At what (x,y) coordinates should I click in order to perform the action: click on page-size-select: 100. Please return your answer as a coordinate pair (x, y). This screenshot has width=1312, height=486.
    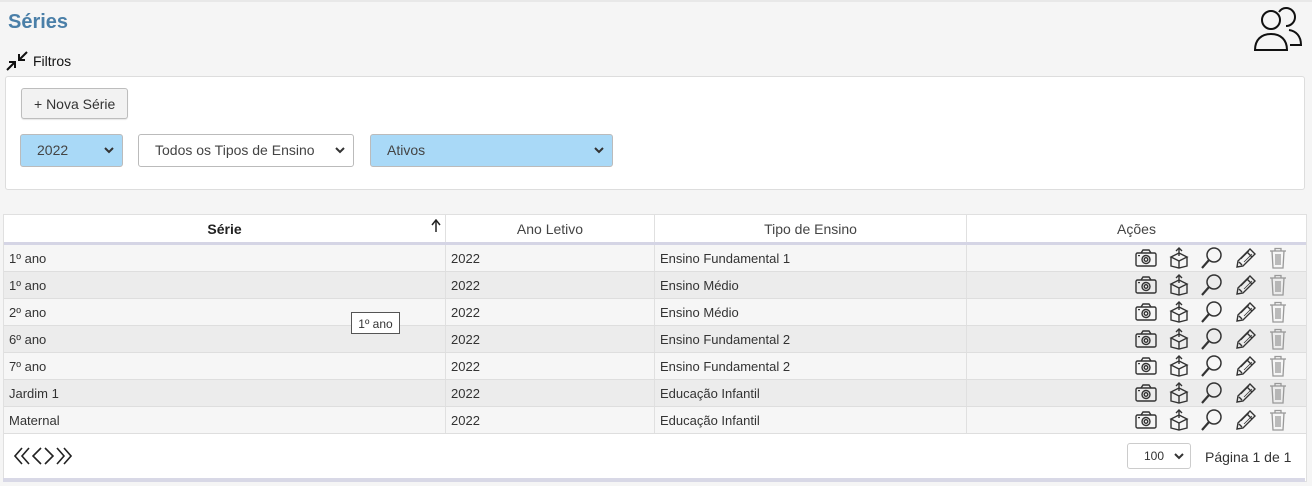
    Looking at the image, I should click on (1159, 456).